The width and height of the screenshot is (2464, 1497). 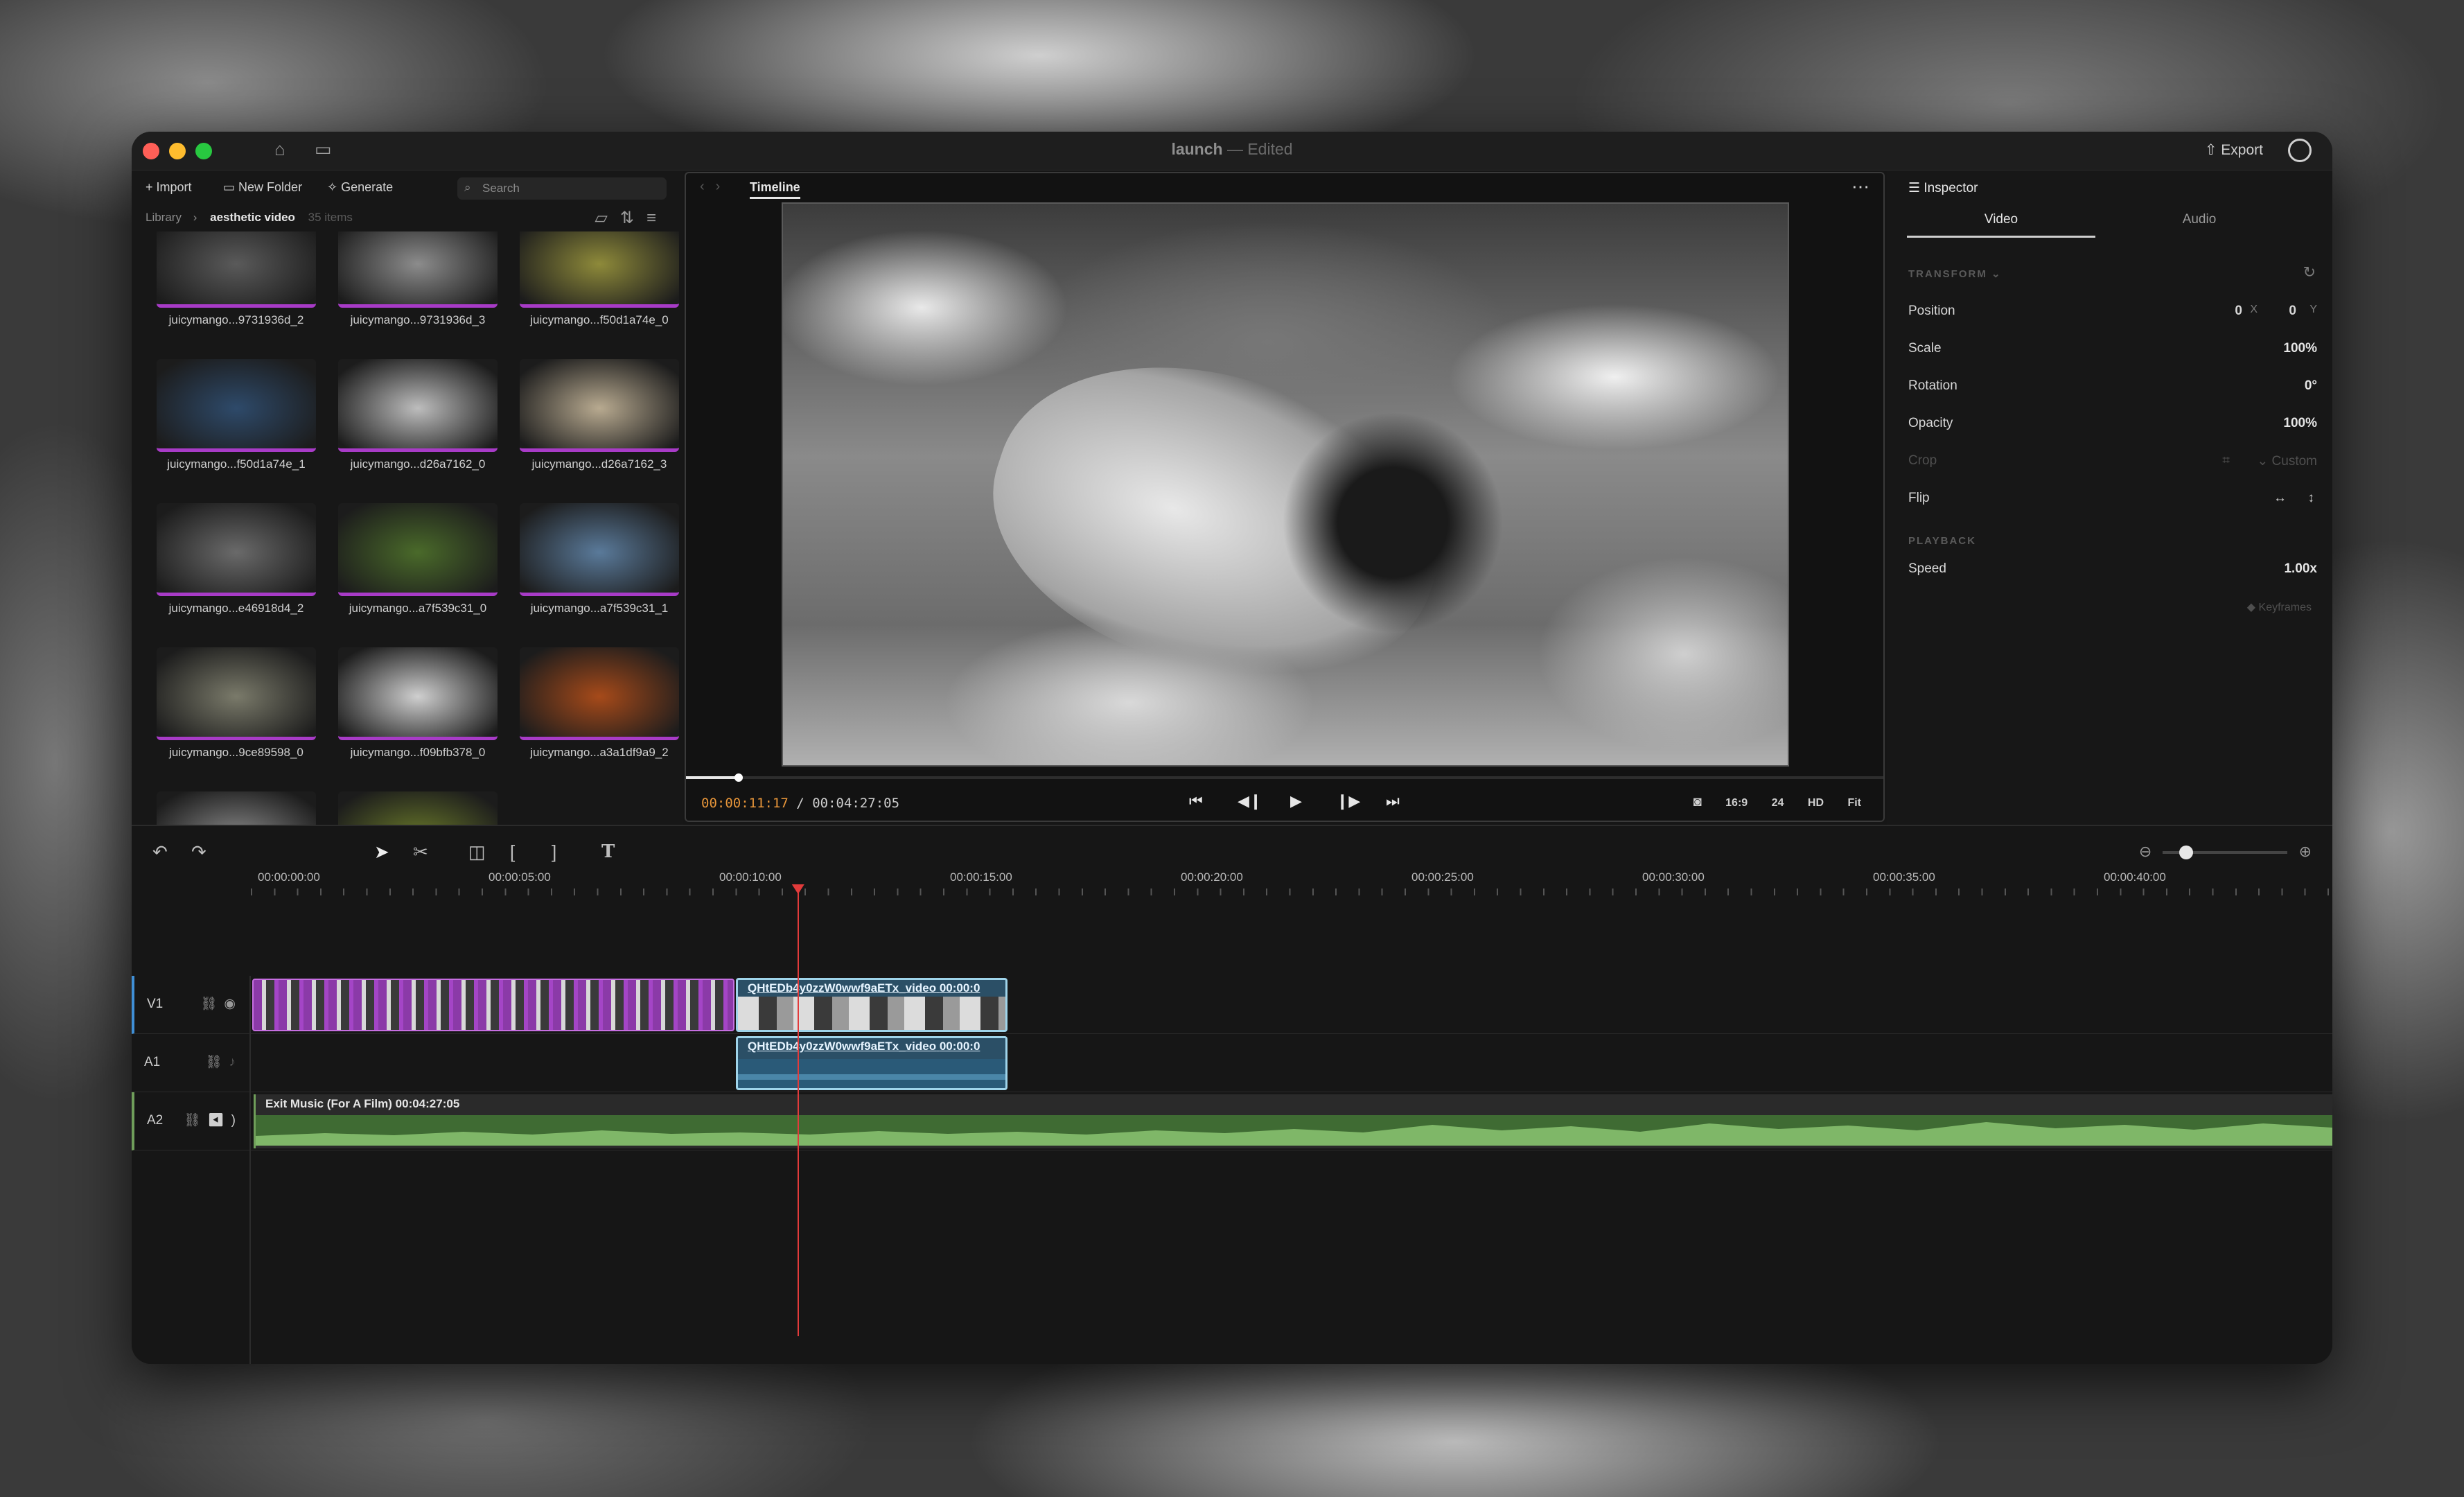 What do you see at coordinates (724, 187) in the screenshot?
I see `chevron-right-icon: ›` at bounding box center [724, 187].